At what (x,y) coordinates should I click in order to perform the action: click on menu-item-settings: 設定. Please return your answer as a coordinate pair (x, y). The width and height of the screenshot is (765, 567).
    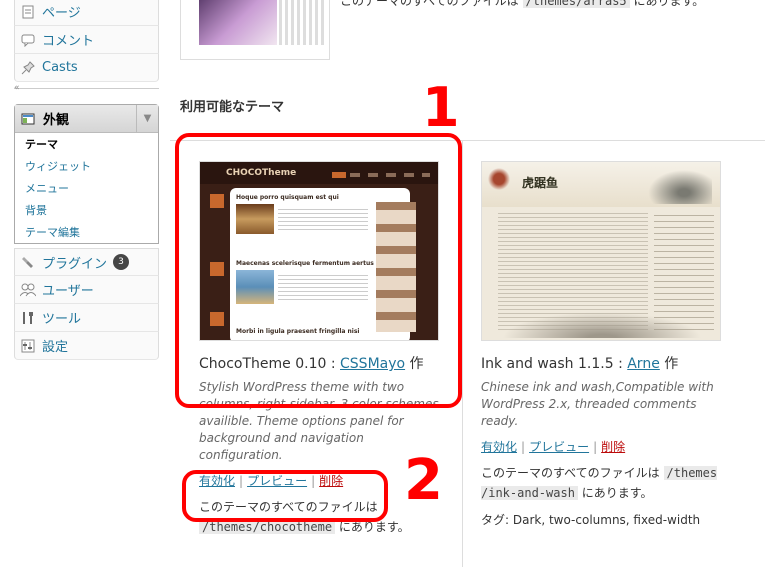
    Looking at the image, I should click on (86, 346).